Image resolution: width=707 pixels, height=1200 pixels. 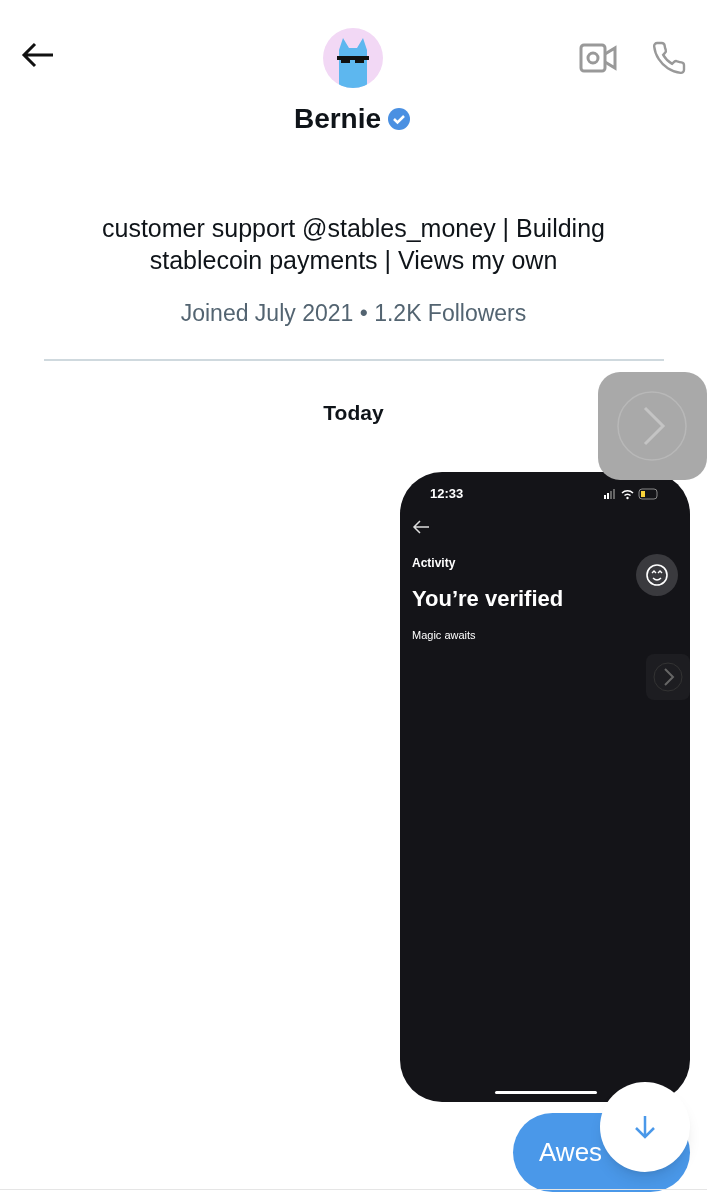 What do you see at coordinates (434, 563) in the screenshot?
I see `section-label: Activity` at bounding box center [434, 563].